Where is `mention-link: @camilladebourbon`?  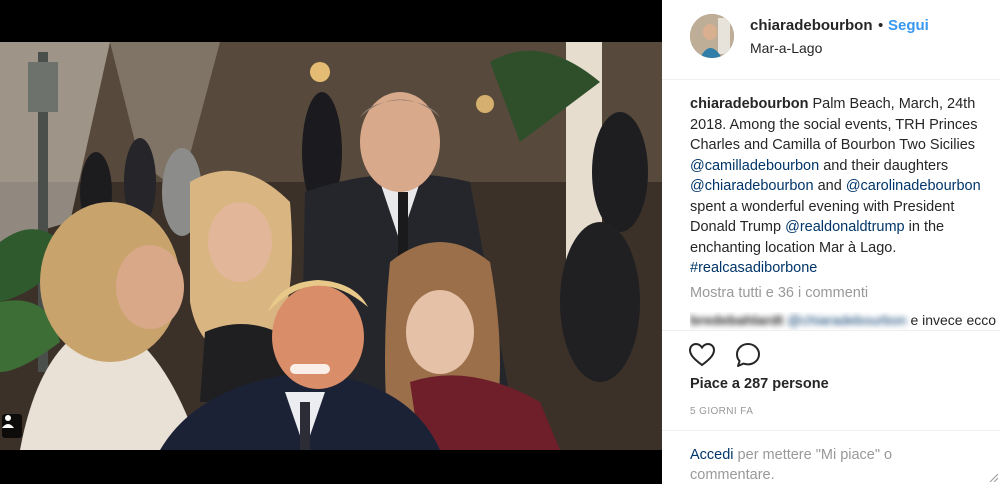 mention-link: @camilladebourbon is located at coordinates (754, 166).